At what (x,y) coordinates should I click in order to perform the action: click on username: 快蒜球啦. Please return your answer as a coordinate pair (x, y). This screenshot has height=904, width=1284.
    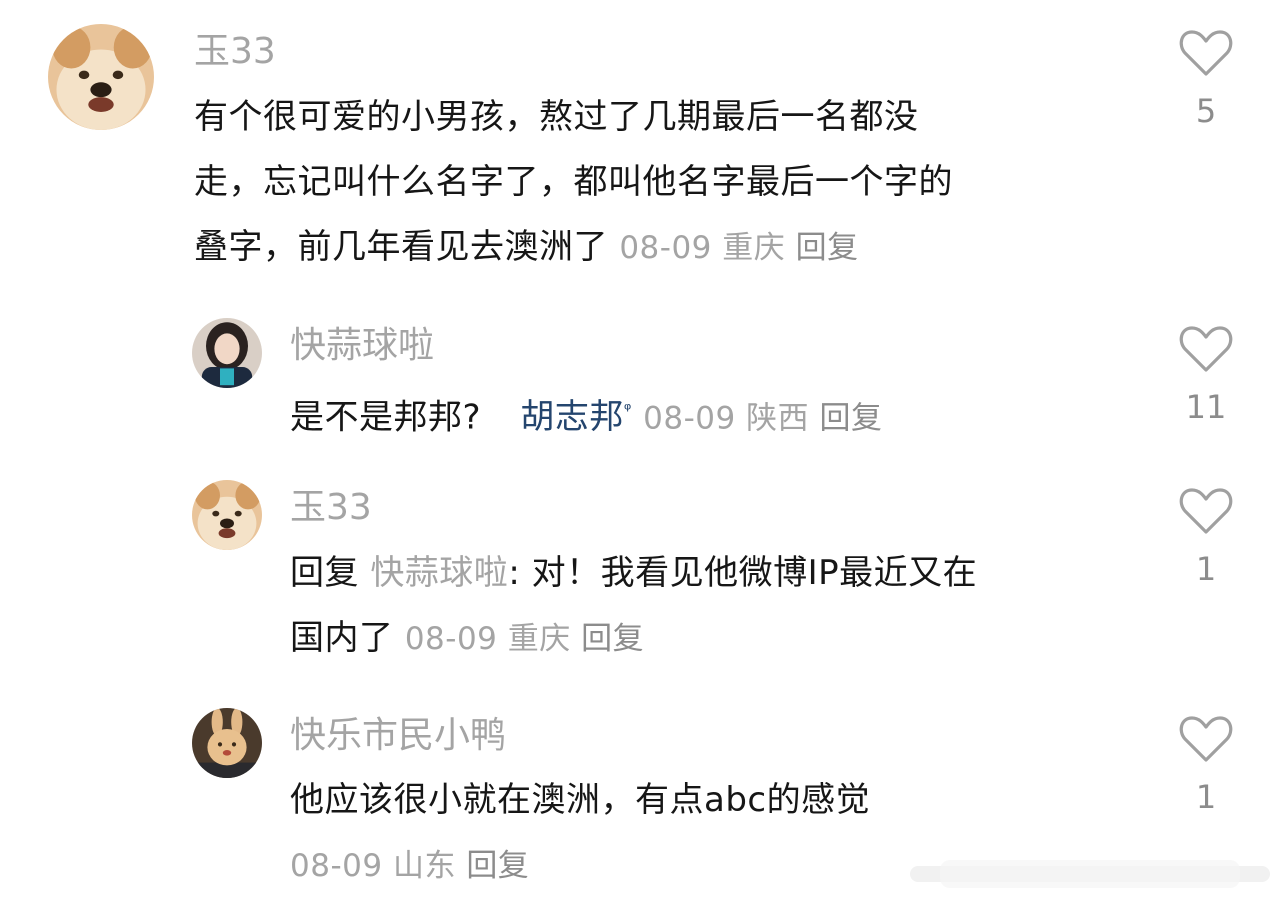
    Looking at the image, I should click on (362, 346).